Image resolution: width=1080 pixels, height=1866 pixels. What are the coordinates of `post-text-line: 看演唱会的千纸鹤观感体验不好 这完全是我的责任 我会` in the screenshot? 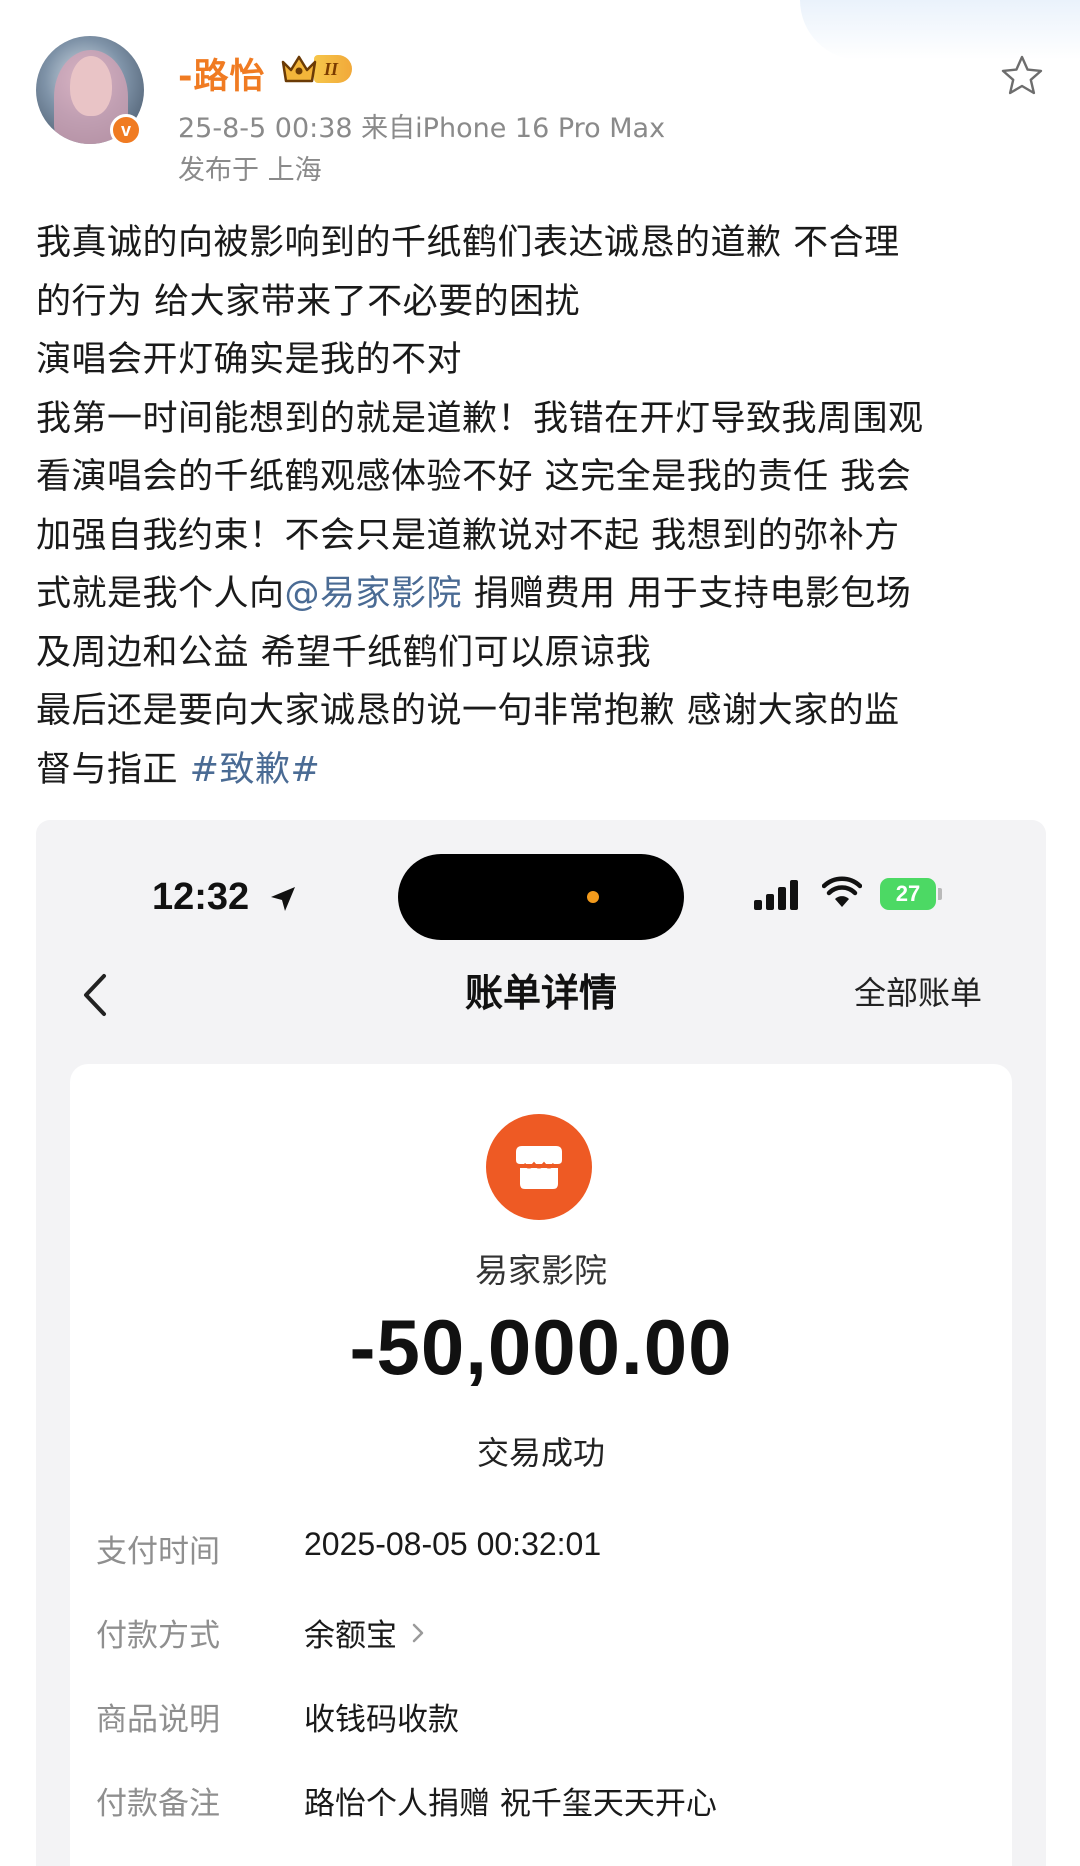 It's located at (474, 477).